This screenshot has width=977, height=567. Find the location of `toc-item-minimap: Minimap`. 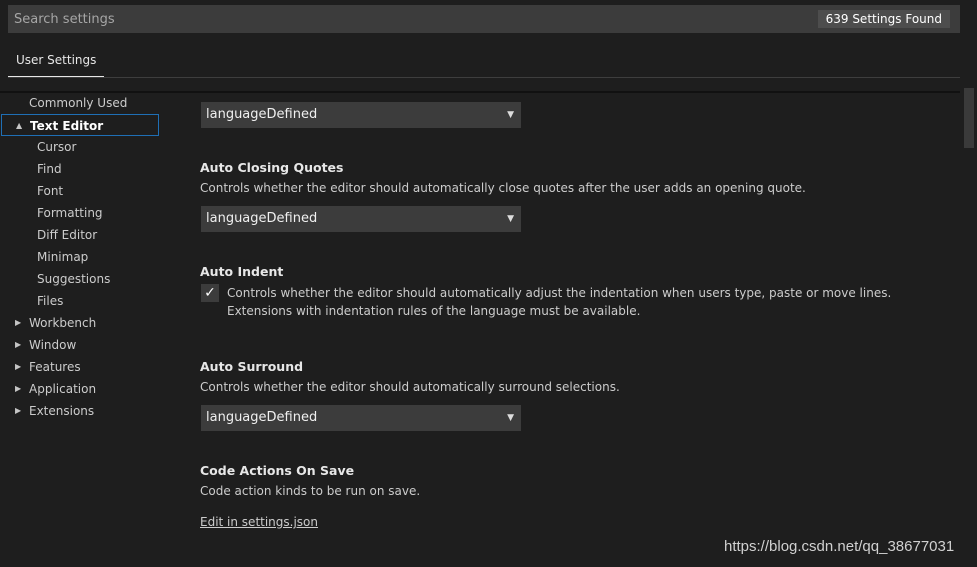

toc-item-minimap: Minimap is located at coordinates (80, 257).